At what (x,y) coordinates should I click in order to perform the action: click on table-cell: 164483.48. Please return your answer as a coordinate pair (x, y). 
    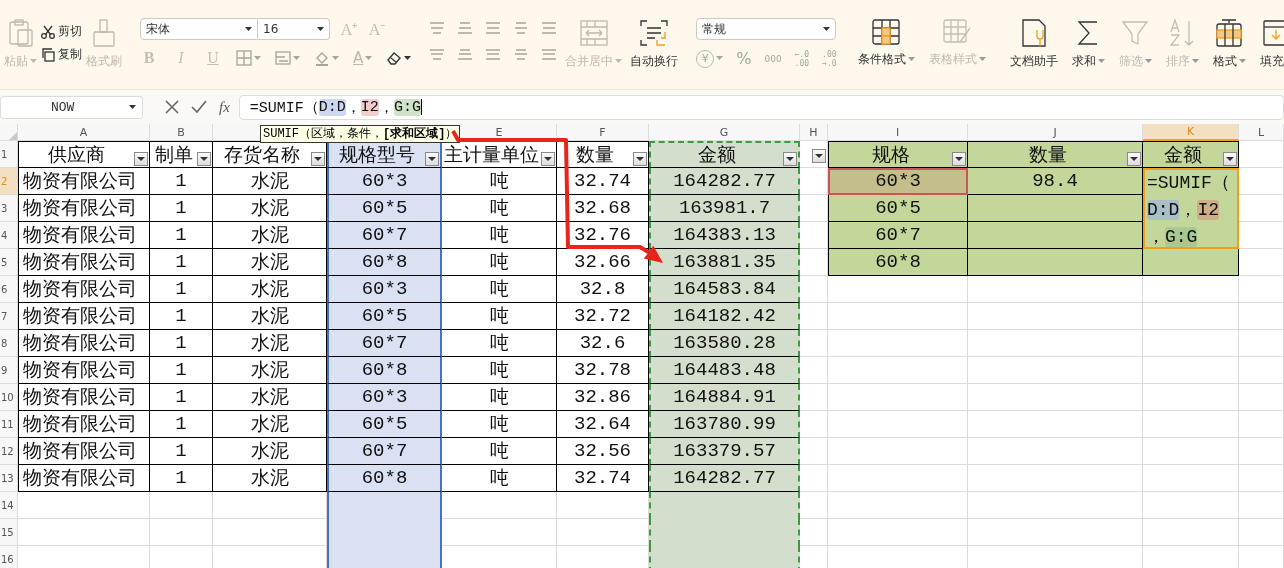
    Looking at the image, I should click on (724, 370).